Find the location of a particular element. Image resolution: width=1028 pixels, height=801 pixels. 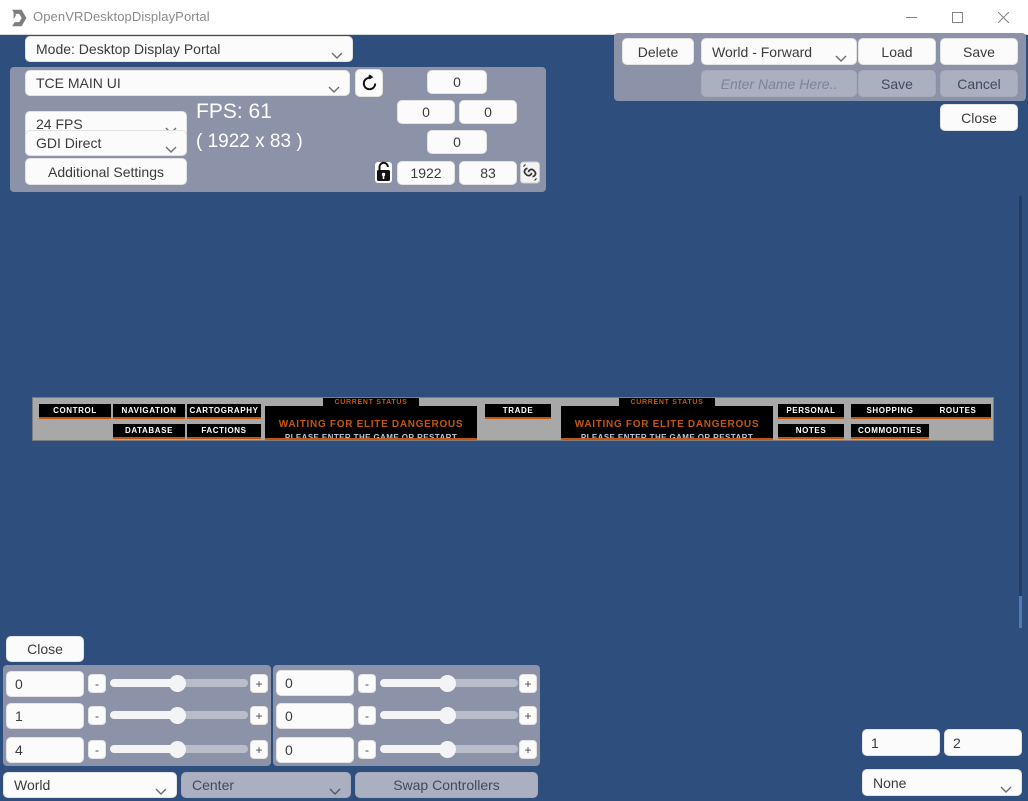

tce-status-main-text-2: WAITING FOR ELITE DANGEROUS is located at coordinates (667, 424).